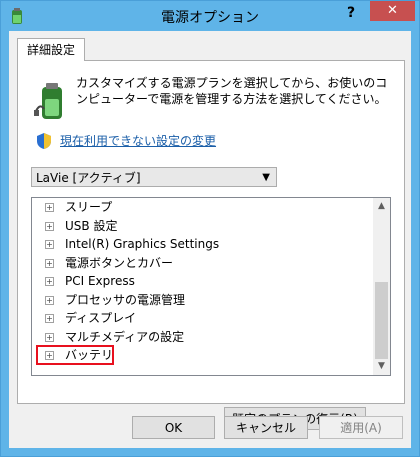 This screenshot has height=457, width=420. What do you see at coordinates (202, 226) in the screenshot?
I see `tree-item: + USB 設定` at bounding box center [202, 226].